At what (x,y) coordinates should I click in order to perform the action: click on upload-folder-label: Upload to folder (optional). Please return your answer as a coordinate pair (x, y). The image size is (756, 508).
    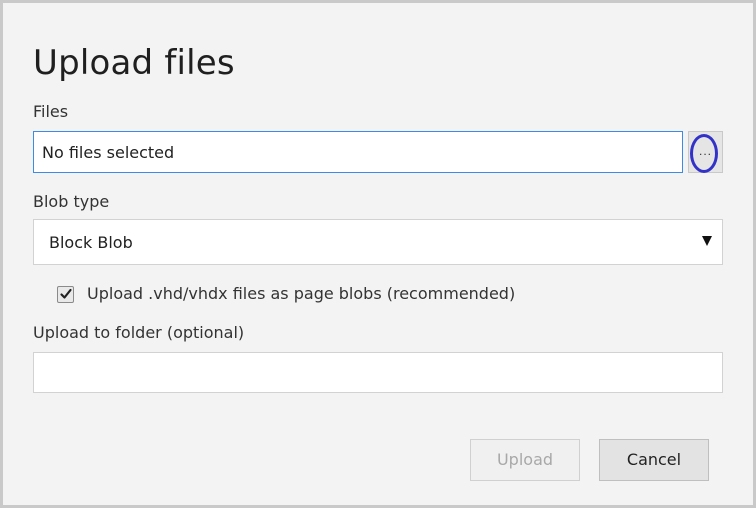
    Looking at the image, I should click on (139, 332).